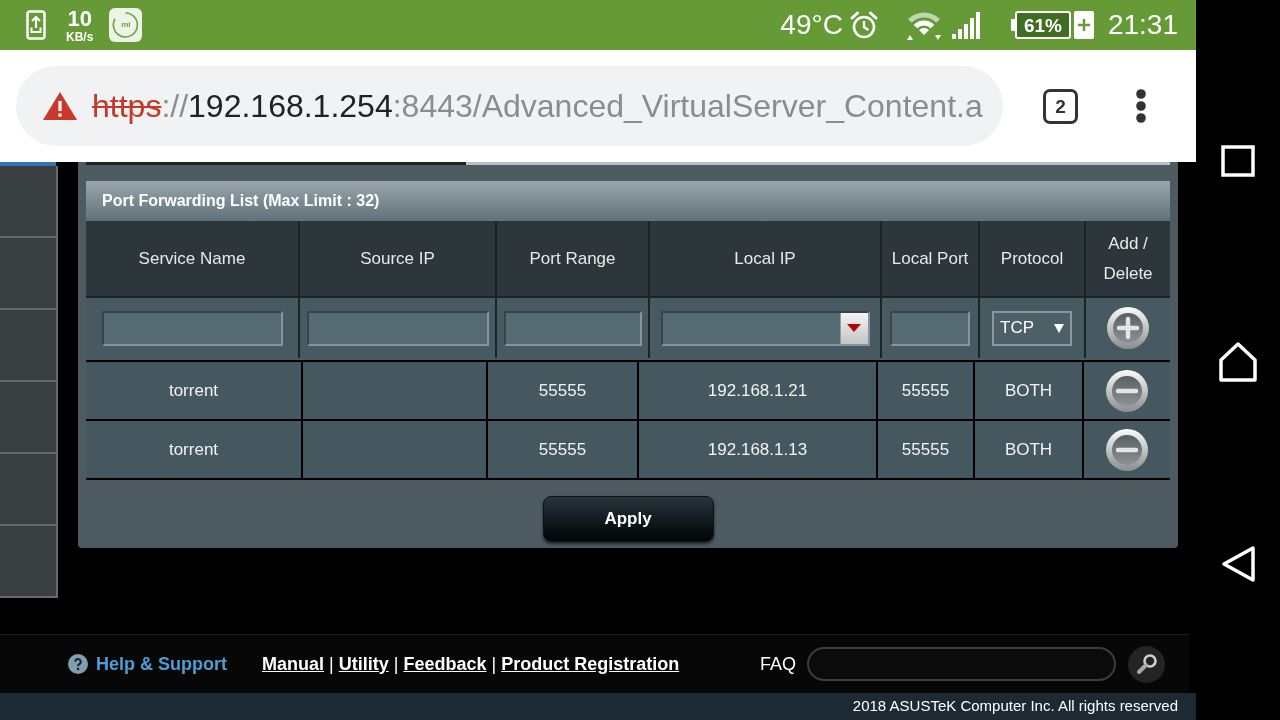 This screenshot has width=1280, height=720. Describe the element at coordinates (60, 106) in the screenshot. I see `warning-icon` at that location.